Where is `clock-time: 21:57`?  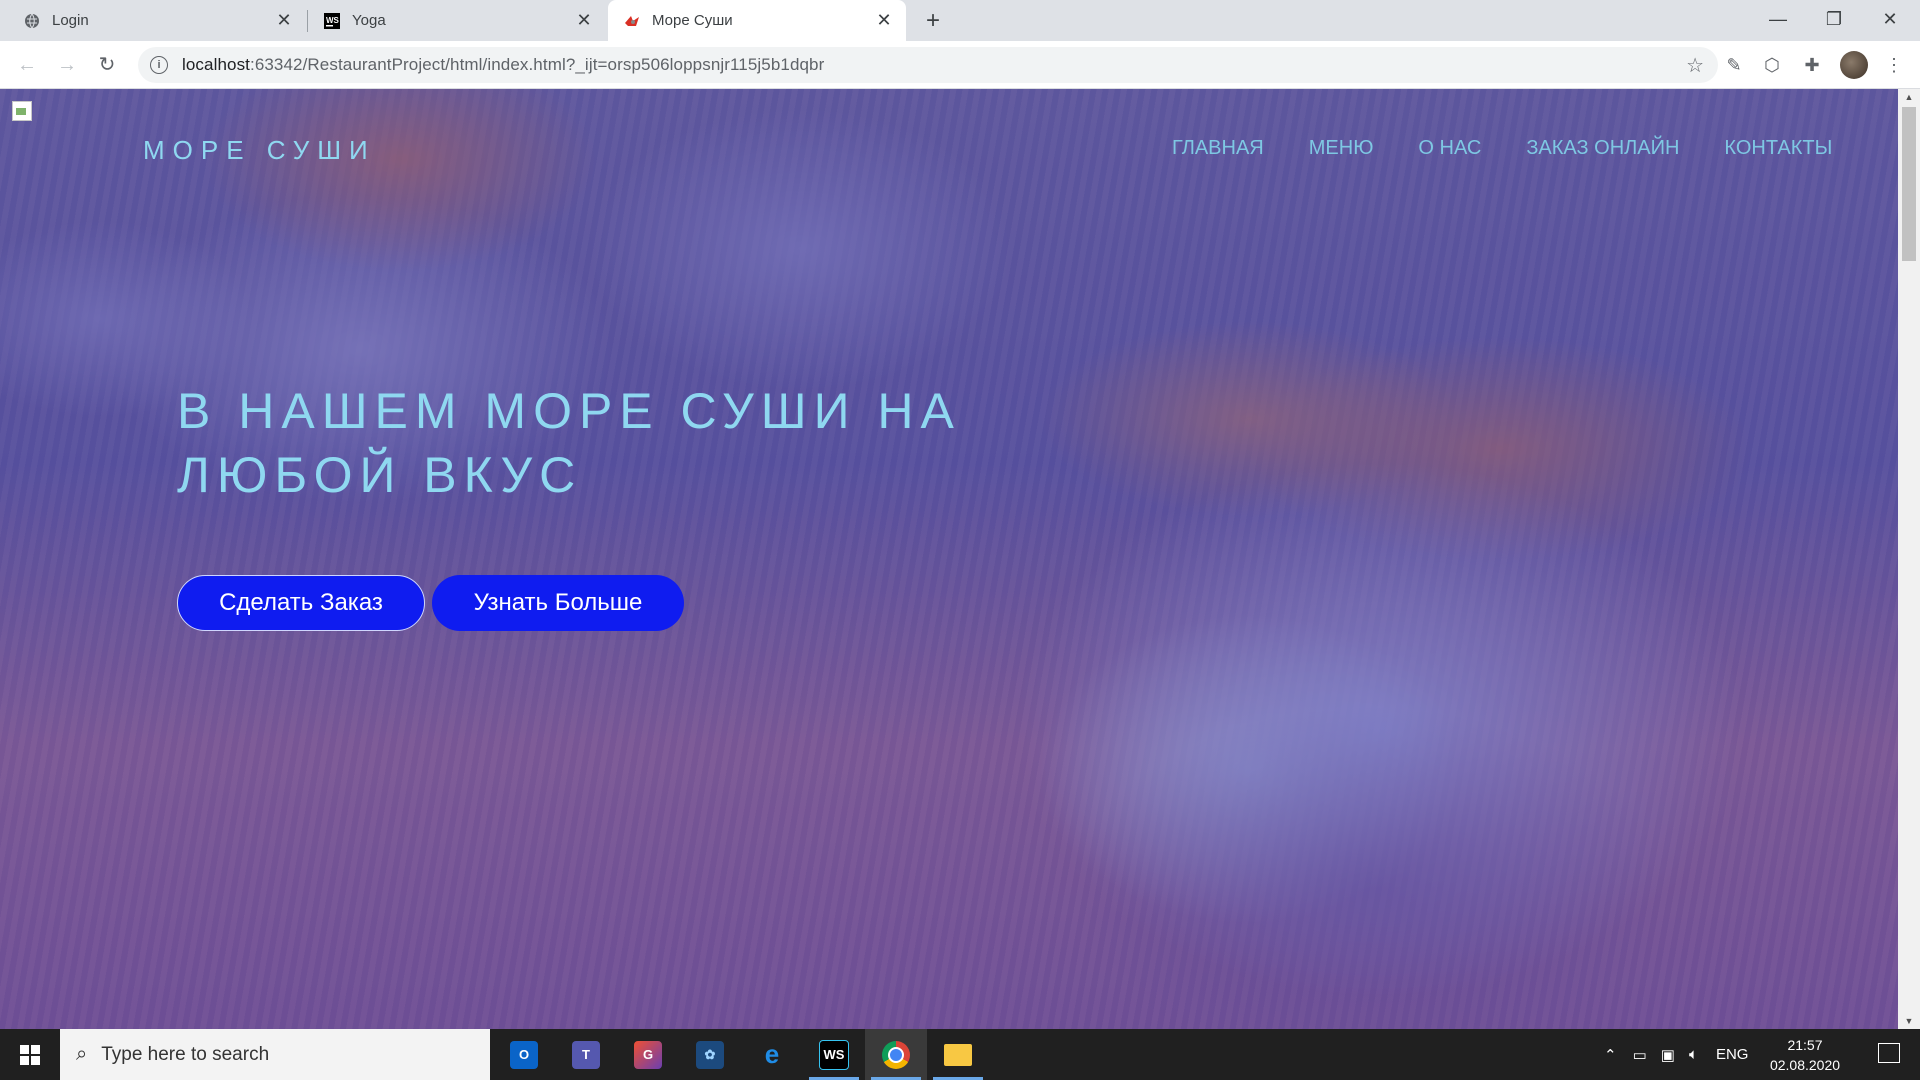 clock-time: 21:57 is located at coordinates (1805, 1045).